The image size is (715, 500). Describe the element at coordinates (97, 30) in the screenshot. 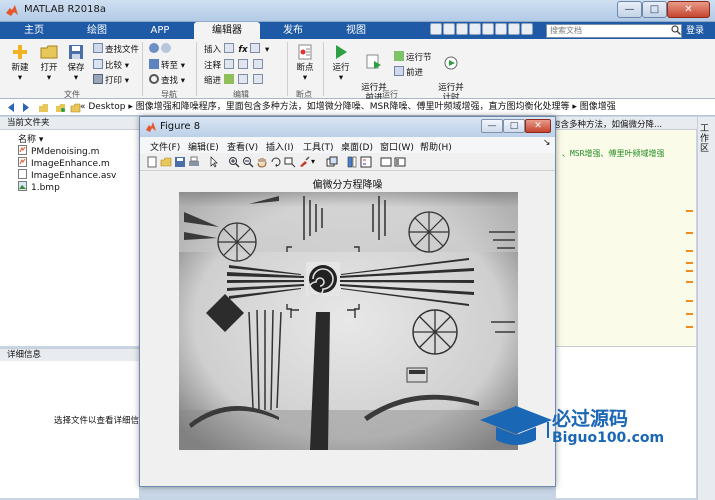

I see `tab-plots: 绘图` at that location.